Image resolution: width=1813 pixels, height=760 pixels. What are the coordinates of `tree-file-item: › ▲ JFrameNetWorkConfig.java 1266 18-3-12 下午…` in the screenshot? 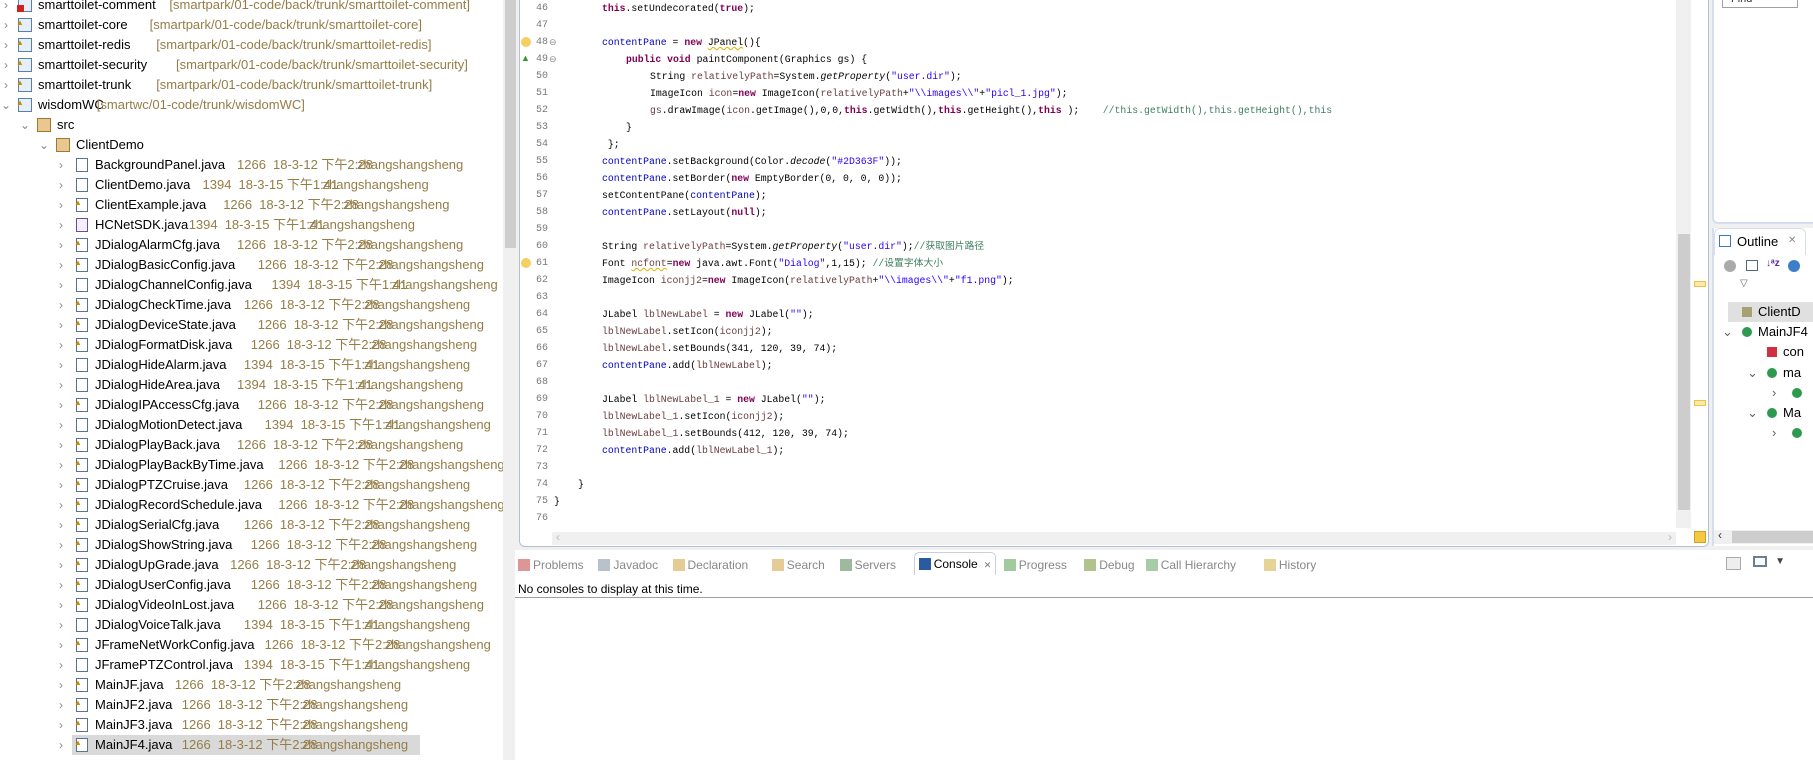 It's located at (281, 645).